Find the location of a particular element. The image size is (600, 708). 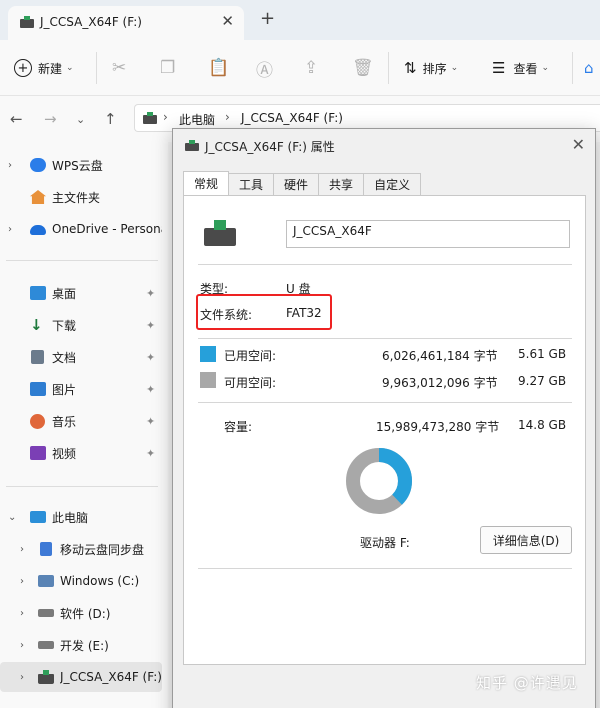

sidebar-item-label: 主文件夹 is located at coordinates (76, 197).